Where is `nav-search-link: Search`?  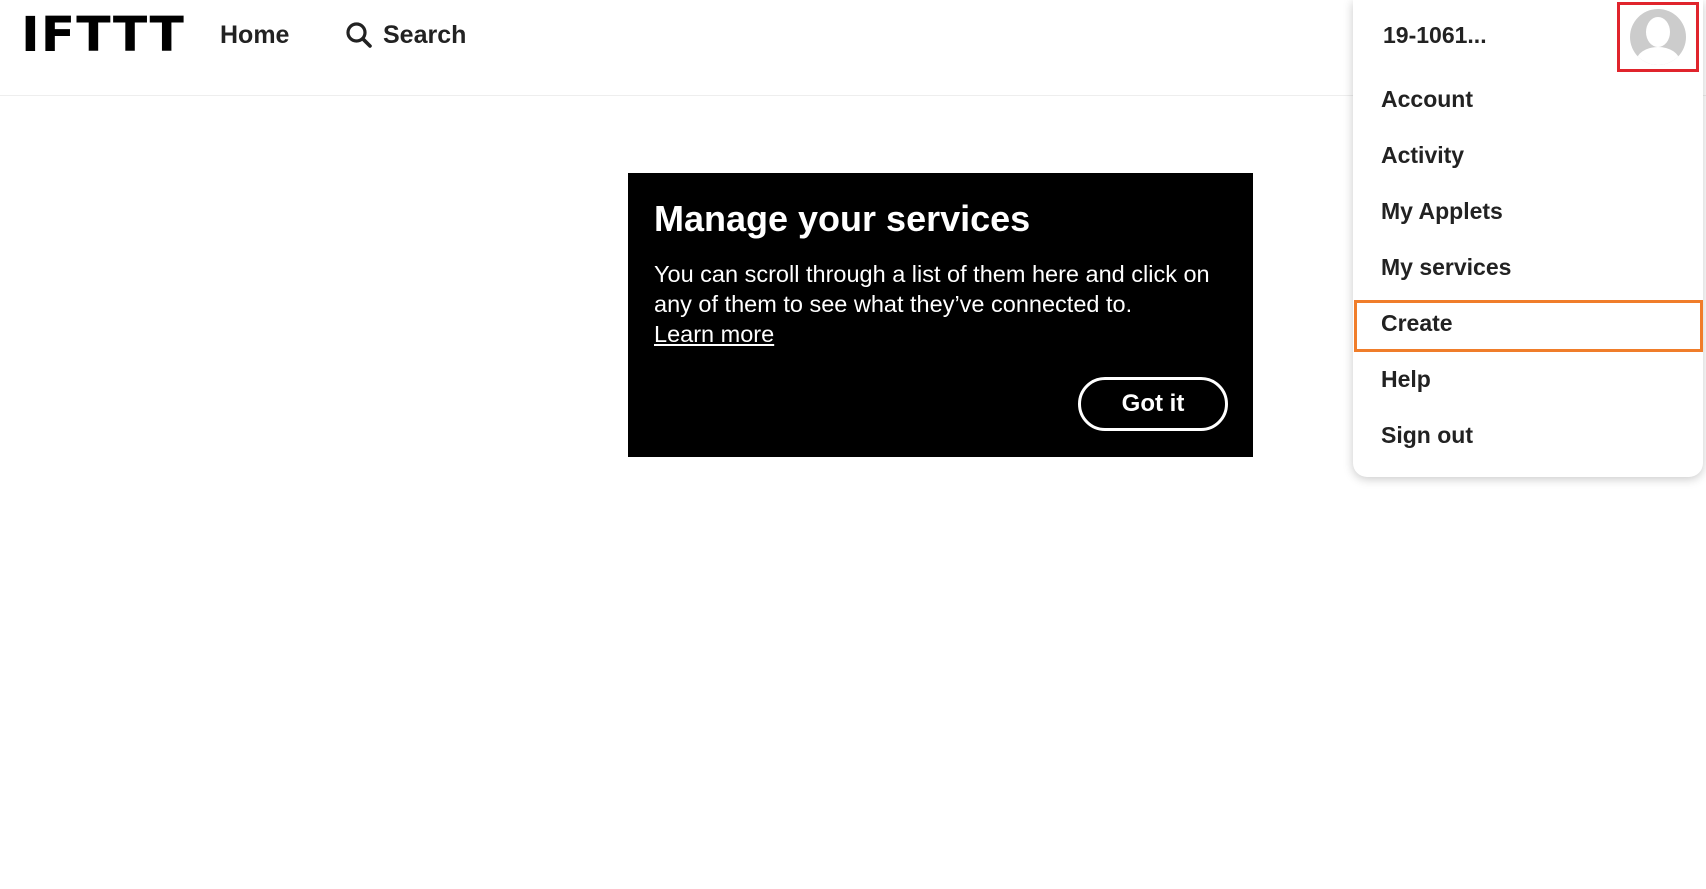 nav-search-link: Search is located at coordinates (405, 35).